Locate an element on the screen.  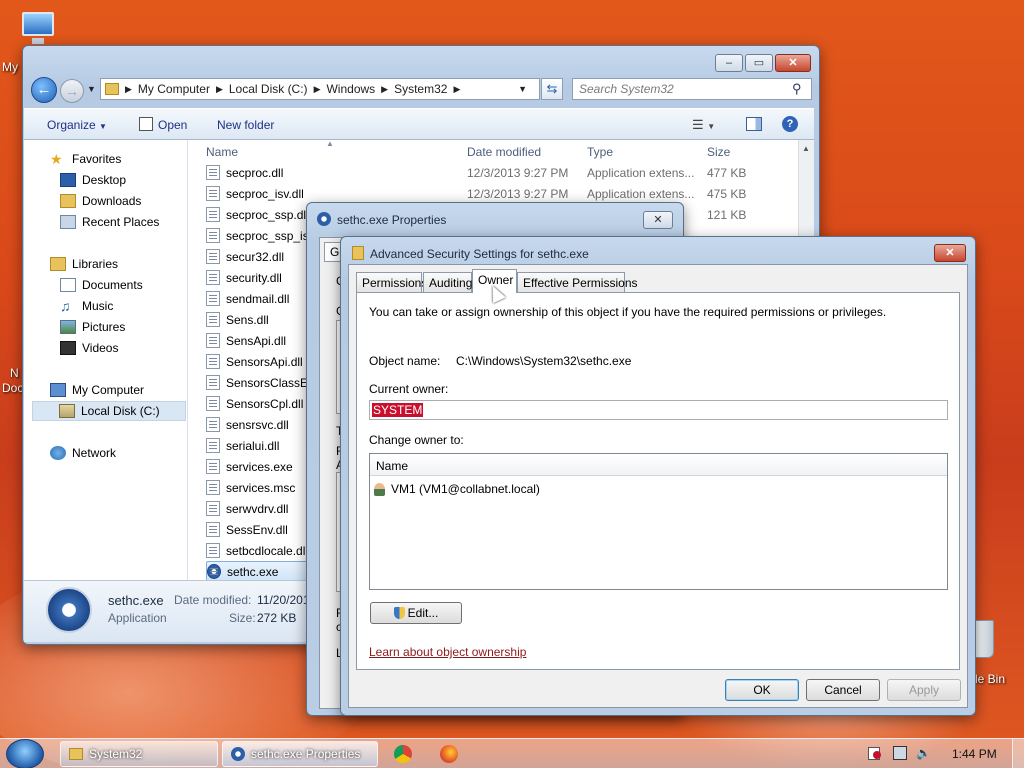
help-icon: ? is located at coordinates (790, 124).